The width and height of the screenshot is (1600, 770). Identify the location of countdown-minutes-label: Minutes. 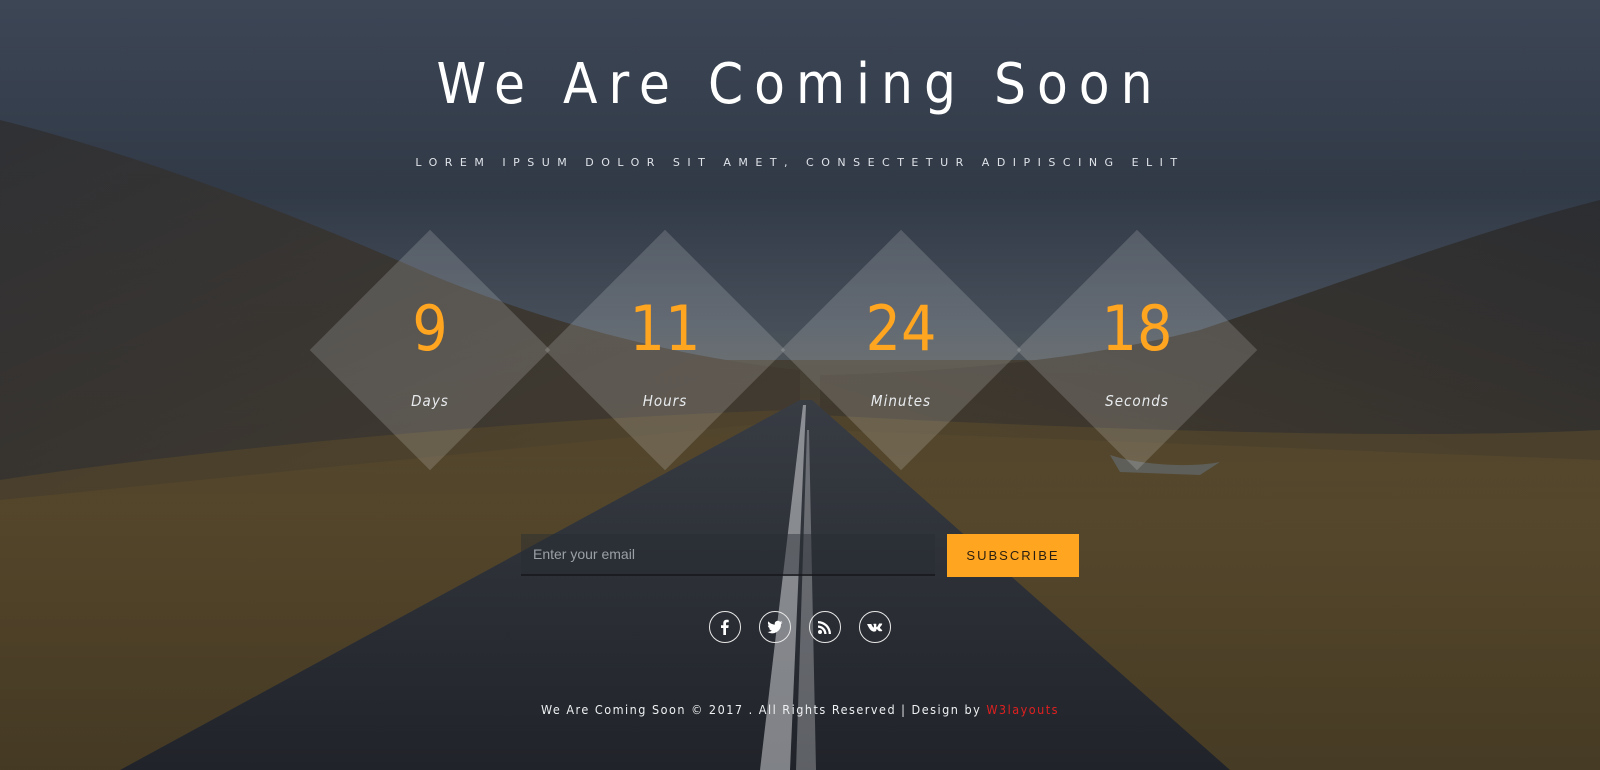
(901, 401).